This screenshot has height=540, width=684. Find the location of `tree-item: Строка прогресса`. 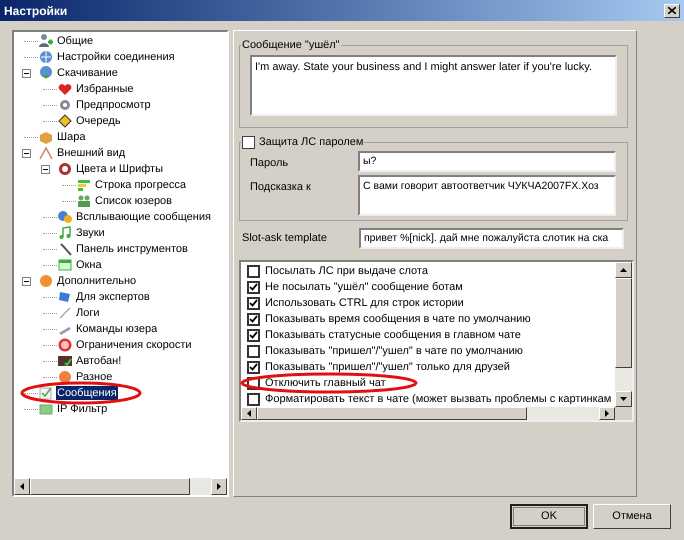

tree-item: Строка прогресса is located at coordinates (141, 185).